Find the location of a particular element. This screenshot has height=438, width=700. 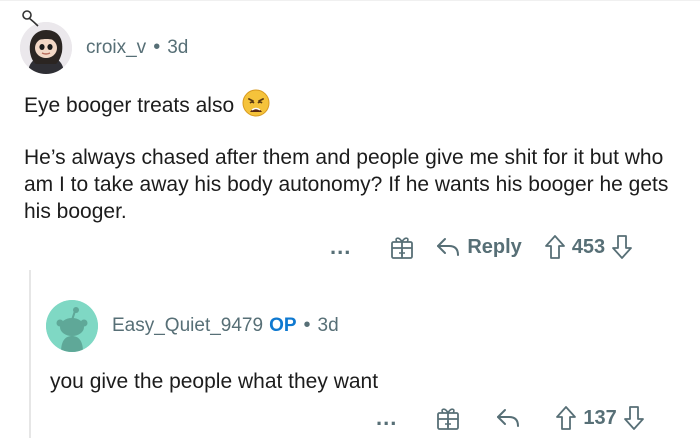

comment-meta: Easy_Quiet_9479 OP • 3d is located at coordinates (225, 325).